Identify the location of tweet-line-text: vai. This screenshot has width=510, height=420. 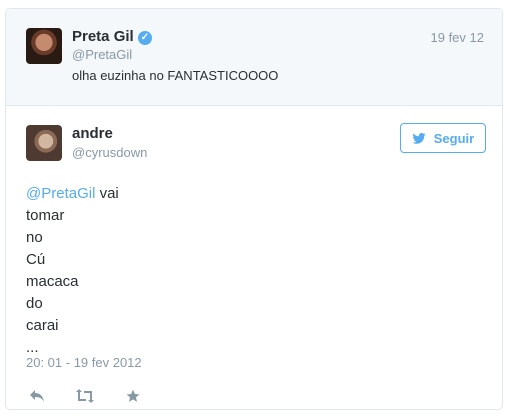
(109, 193).